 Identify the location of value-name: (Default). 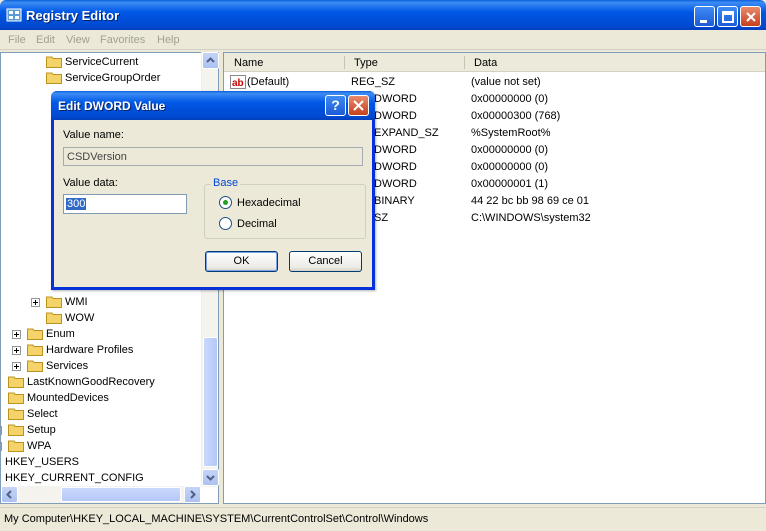
(268, 82).